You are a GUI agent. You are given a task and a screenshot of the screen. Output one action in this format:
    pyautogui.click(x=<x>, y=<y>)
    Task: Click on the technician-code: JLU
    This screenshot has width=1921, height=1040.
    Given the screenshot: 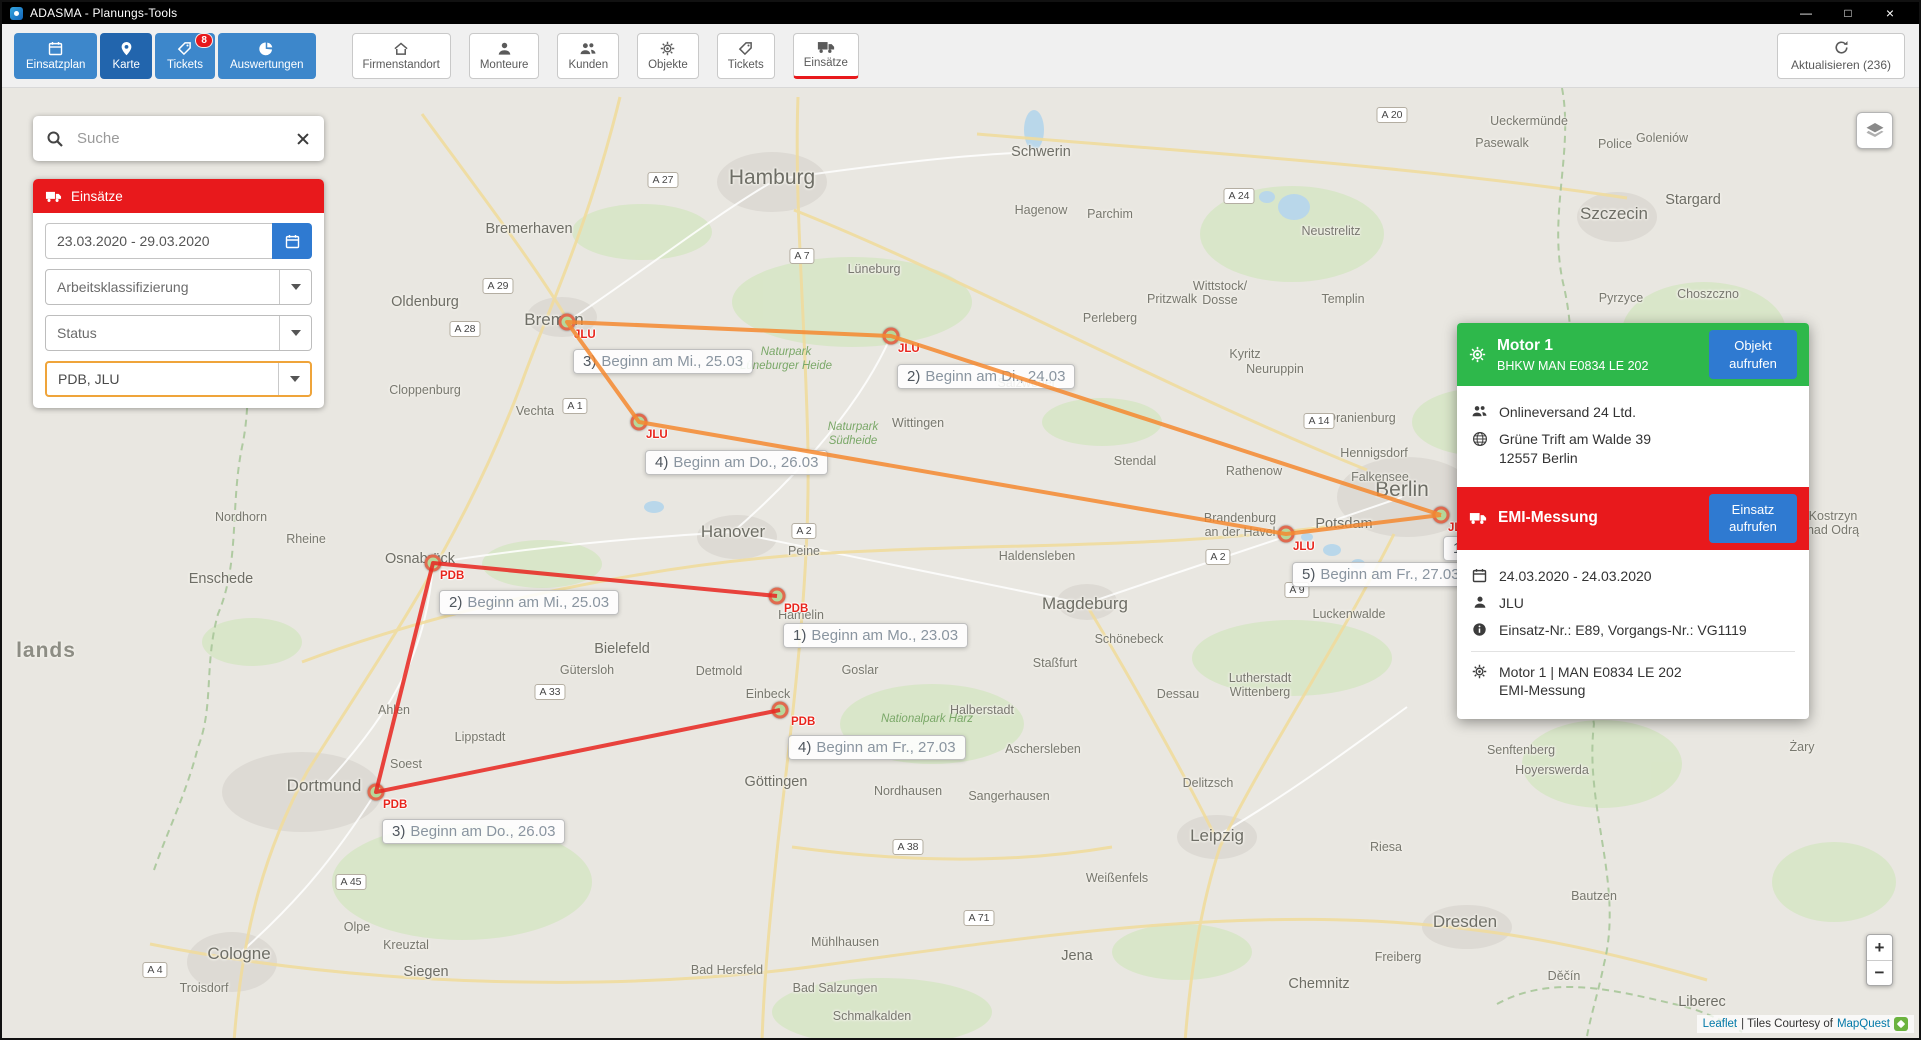 What is the action you would take?
    pyautogui.click(x=1511, y=602)
    